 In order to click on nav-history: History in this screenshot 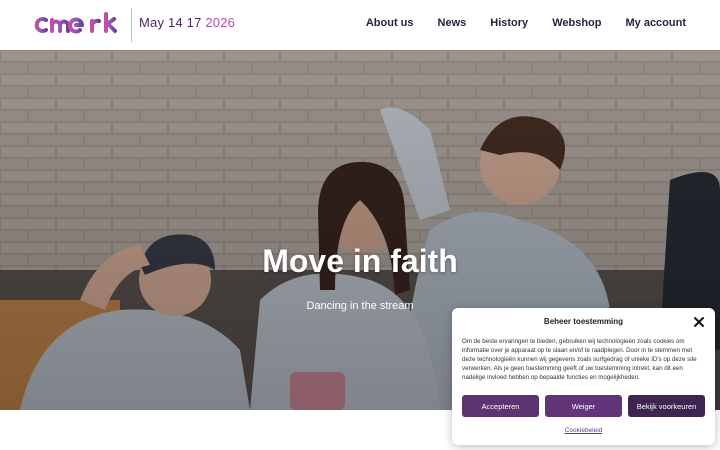, I will do `click(509, 23)`.